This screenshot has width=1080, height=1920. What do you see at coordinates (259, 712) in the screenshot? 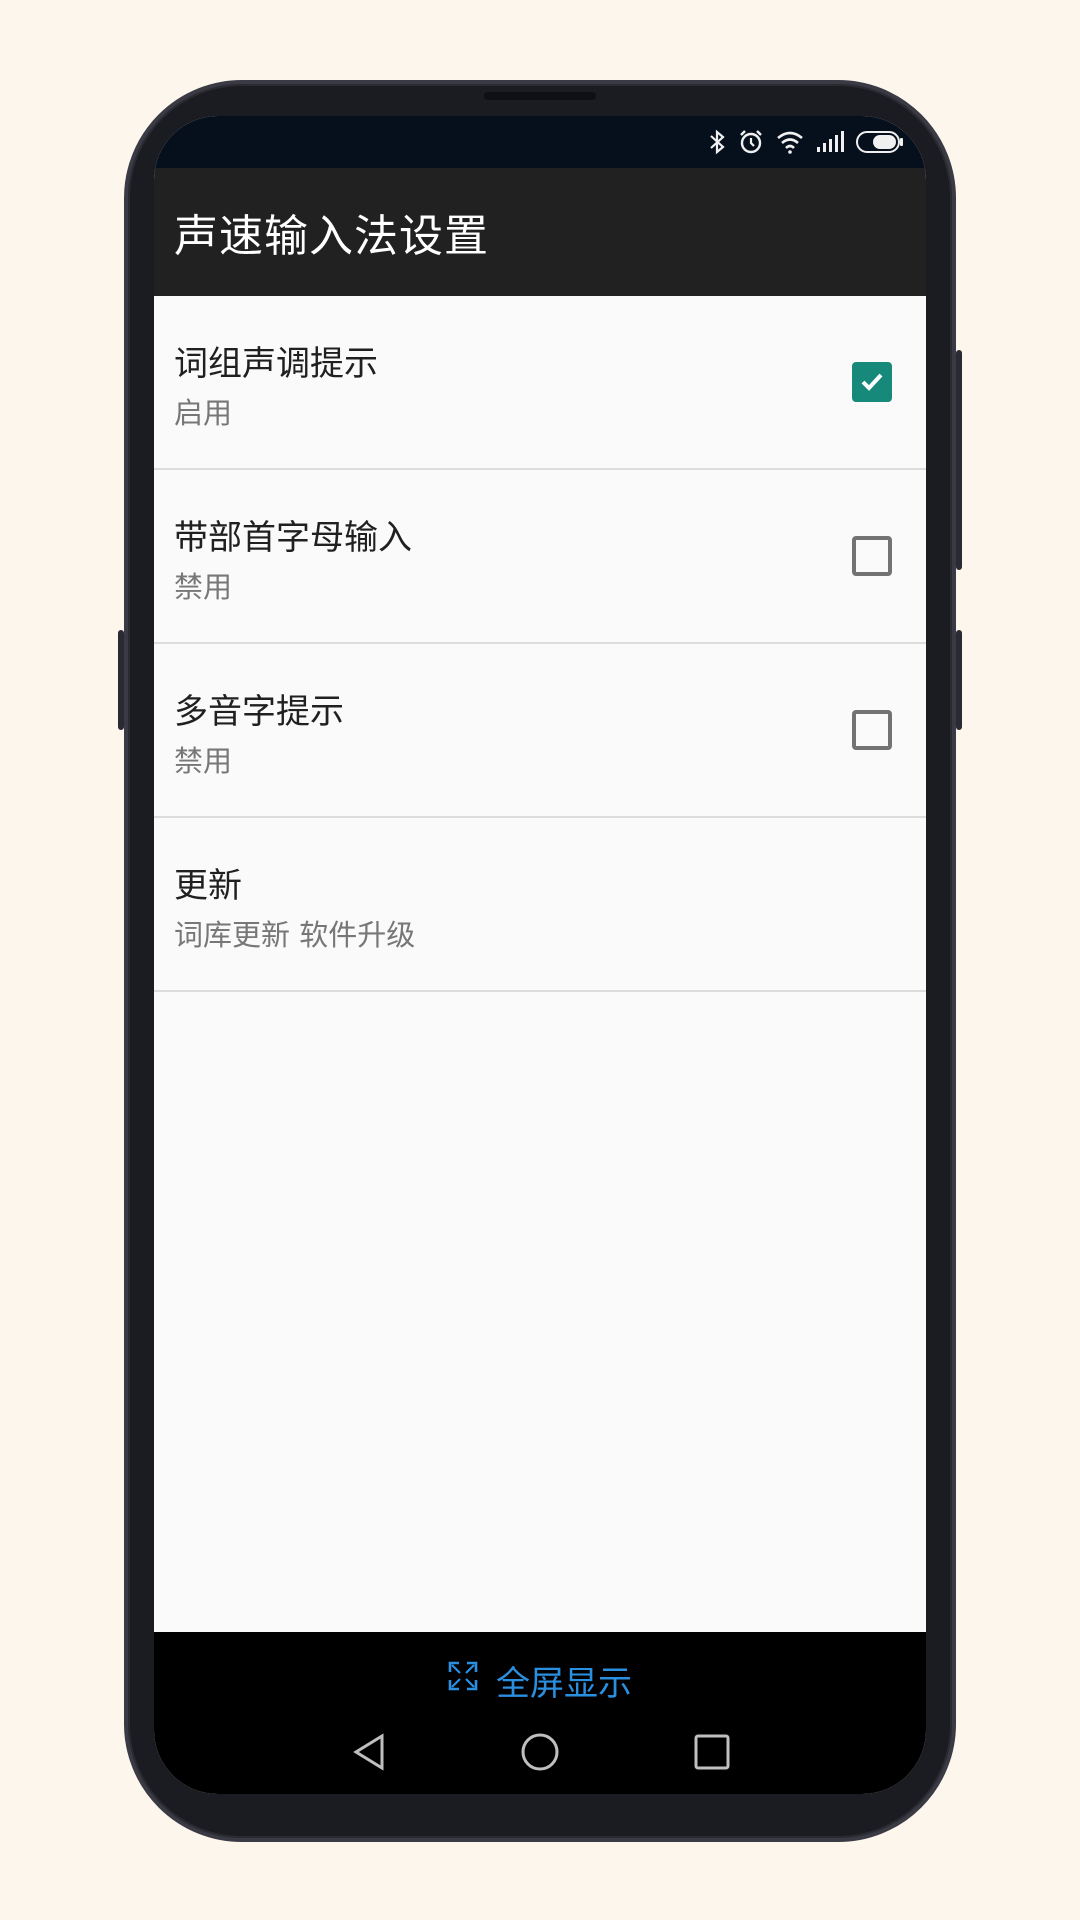
I see `setting-title: 多音字提示` at bounding box center [259, 712].